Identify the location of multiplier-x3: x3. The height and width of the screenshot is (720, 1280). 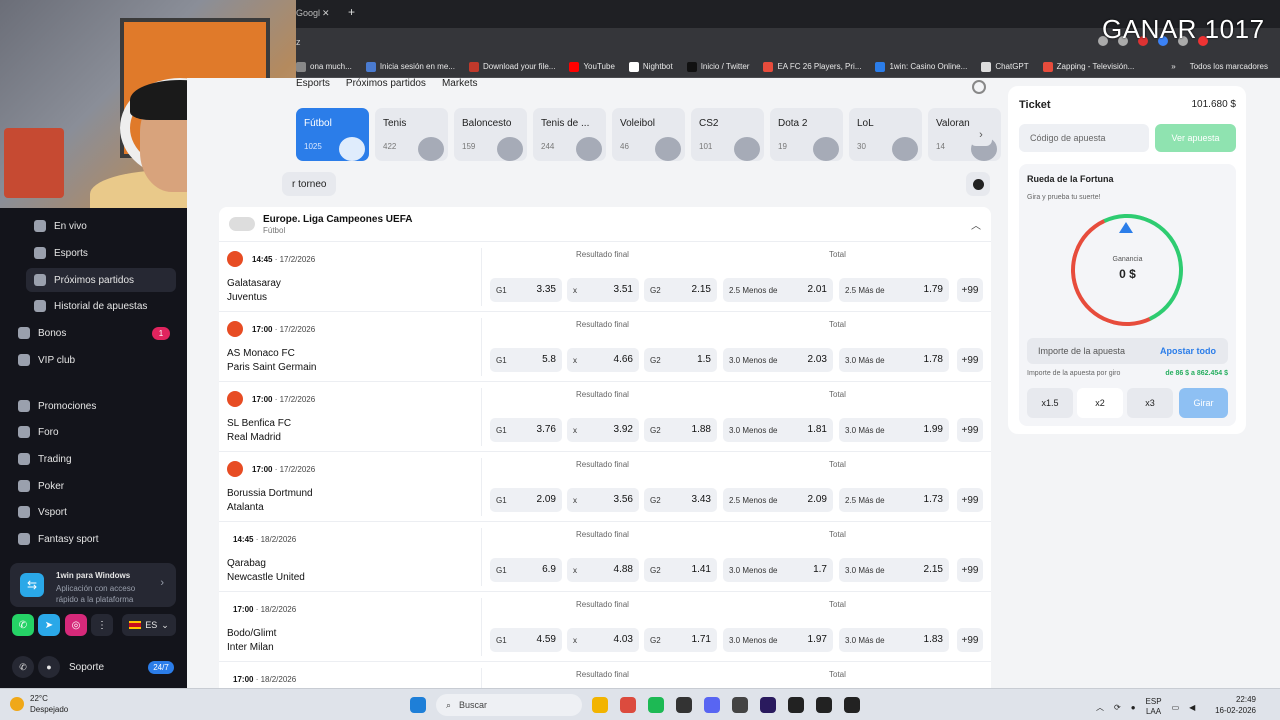
(1150, 403).